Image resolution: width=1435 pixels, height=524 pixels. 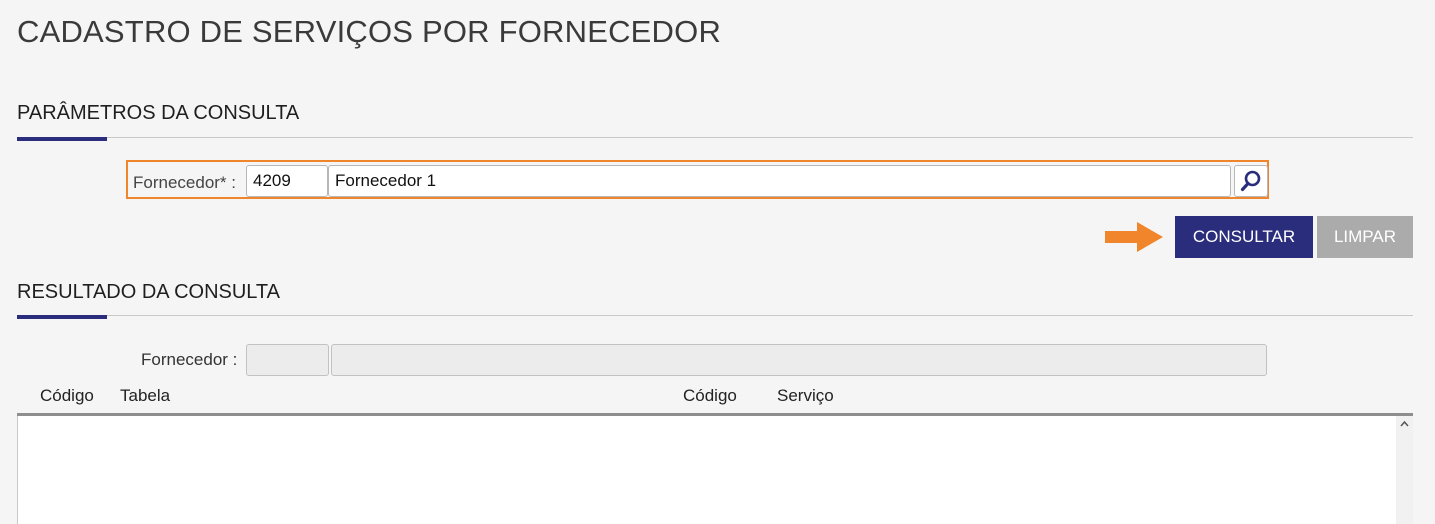 I want to click on supplier-search-button, so click(x=1251, y=181).